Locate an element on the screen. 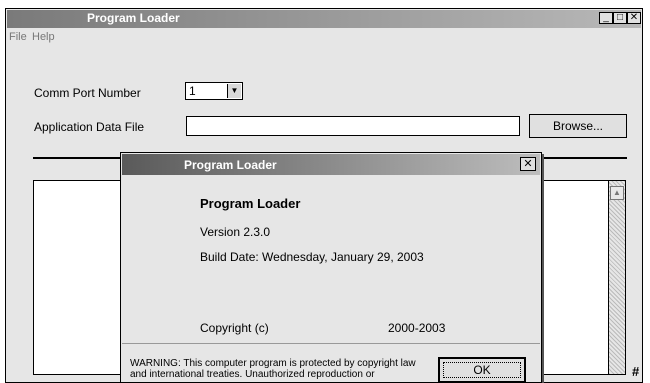 The height and width of the screenshot is (383, 650). dropdown-arrow-icon: ▼ is located at coordinates (234, 91).